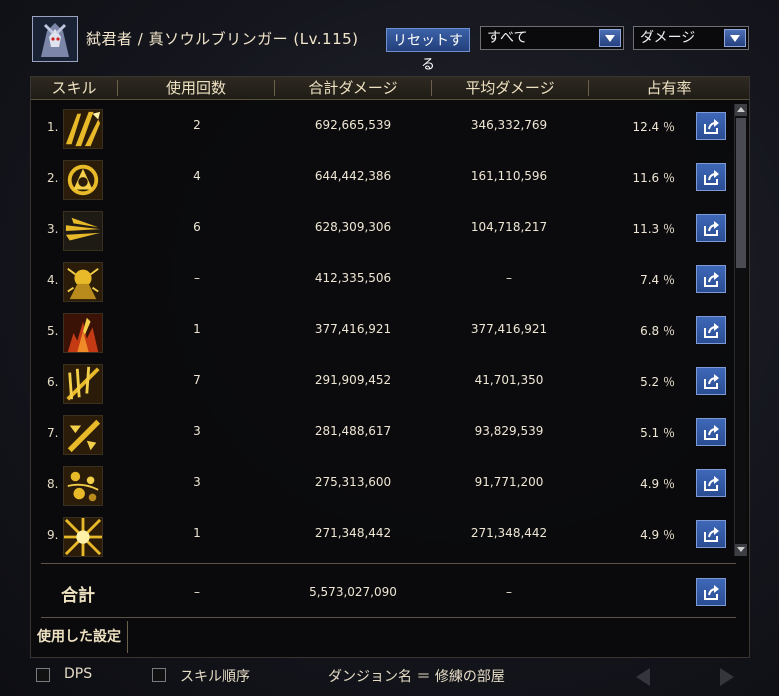  Describe the element at coordinates (197, 380) in the screenshot. I see `row-uses: 7` at that location.